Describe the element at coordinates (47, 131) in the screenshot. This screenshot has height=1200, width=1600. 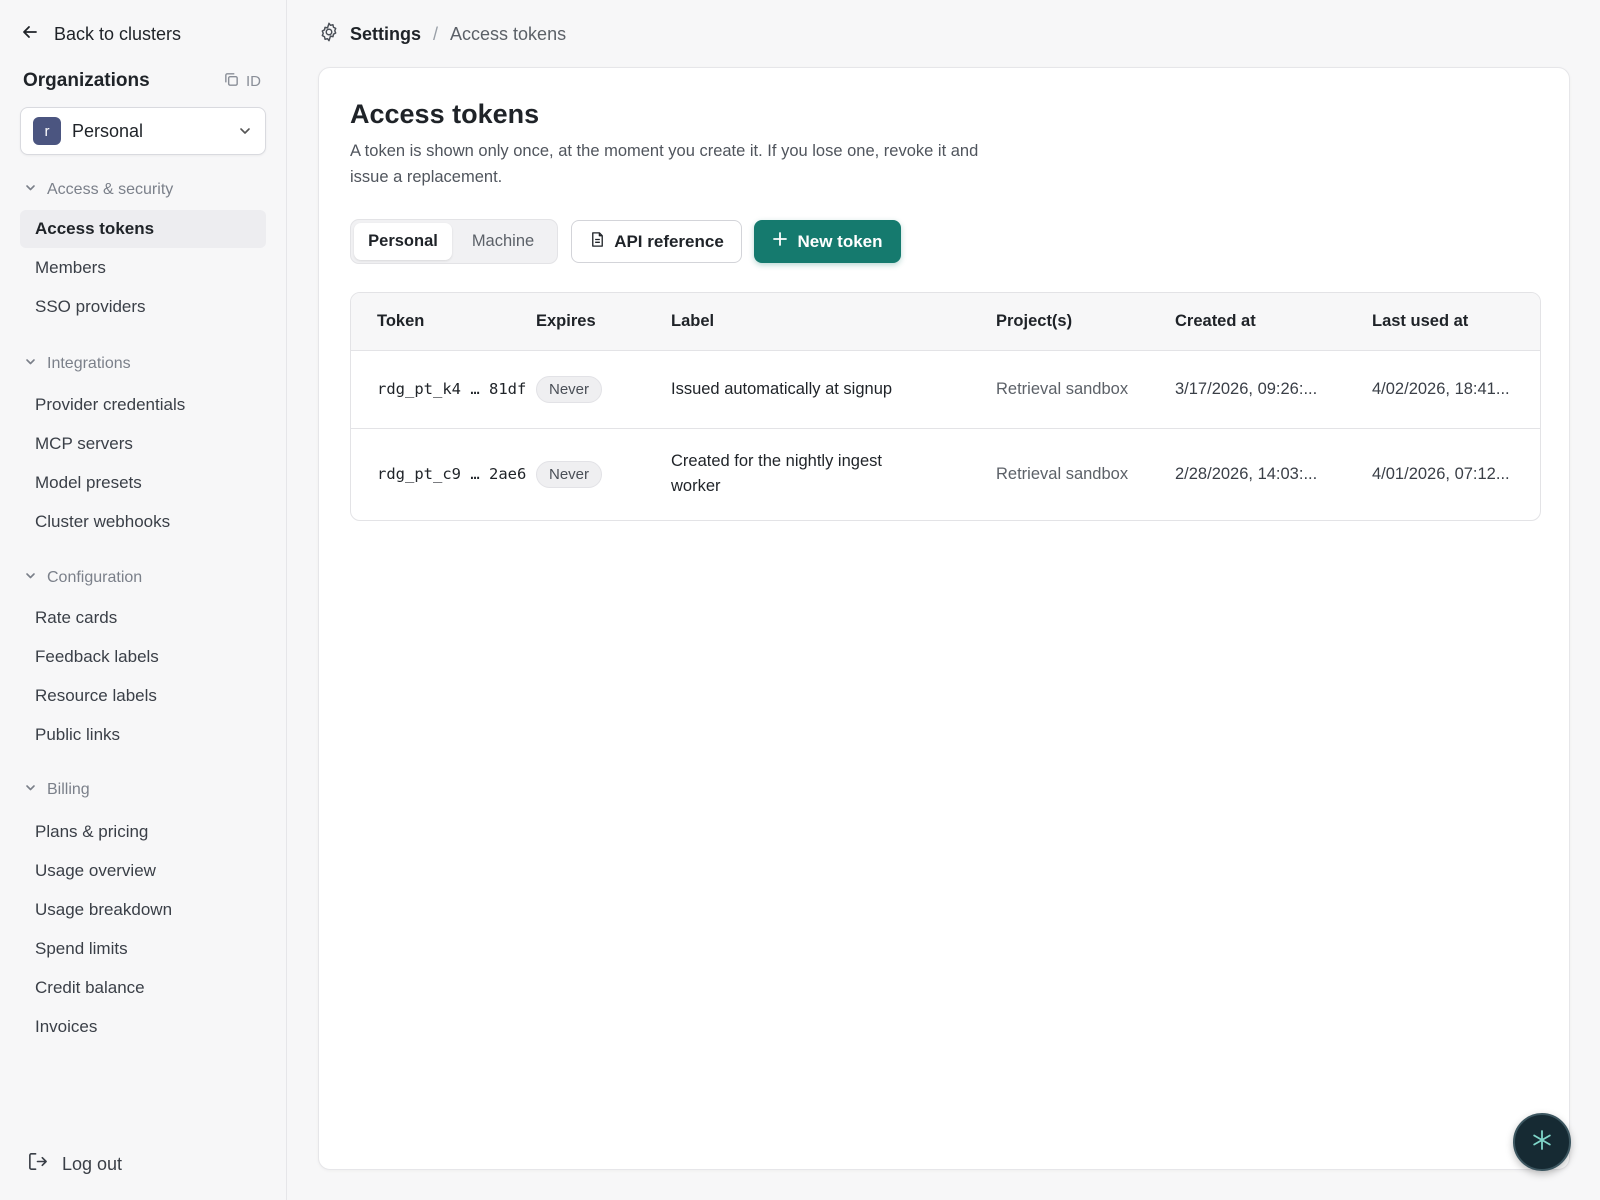
I see `org-avatar: r` at that location.